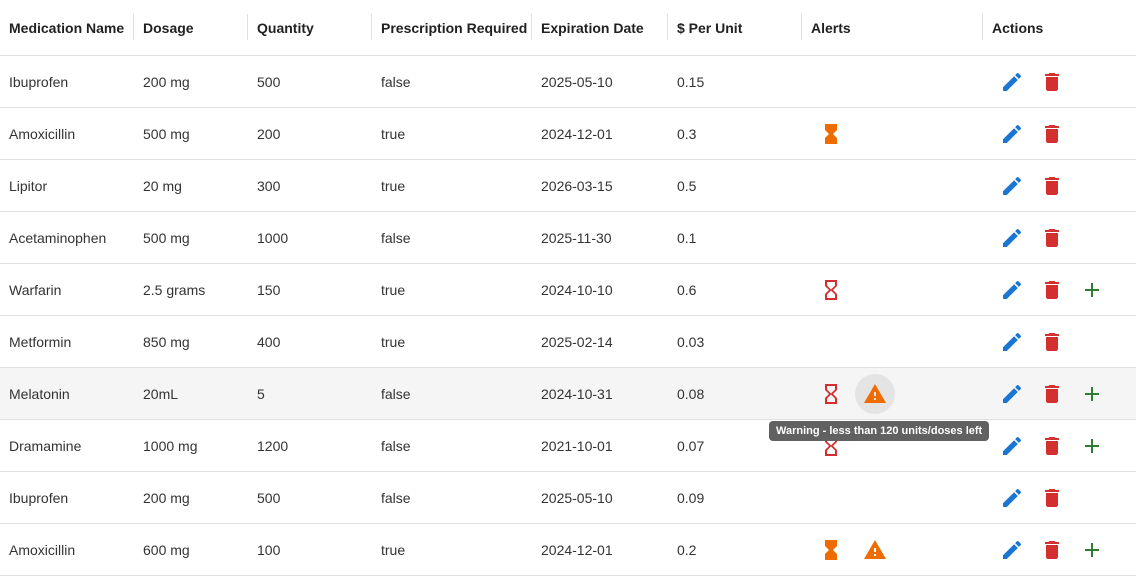  Describe the element at coordinates (592, 27) in the screenshot. I see `column-header-expiration-date: Expiration Date` at that location.